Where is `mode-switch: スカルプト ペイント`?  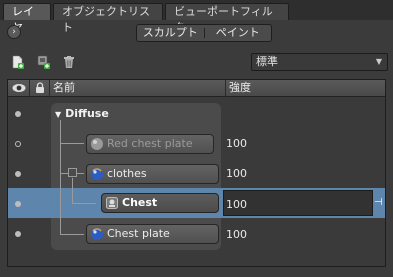
mode-switch: スカルプト ペイント is located at coordinates (204, 33).